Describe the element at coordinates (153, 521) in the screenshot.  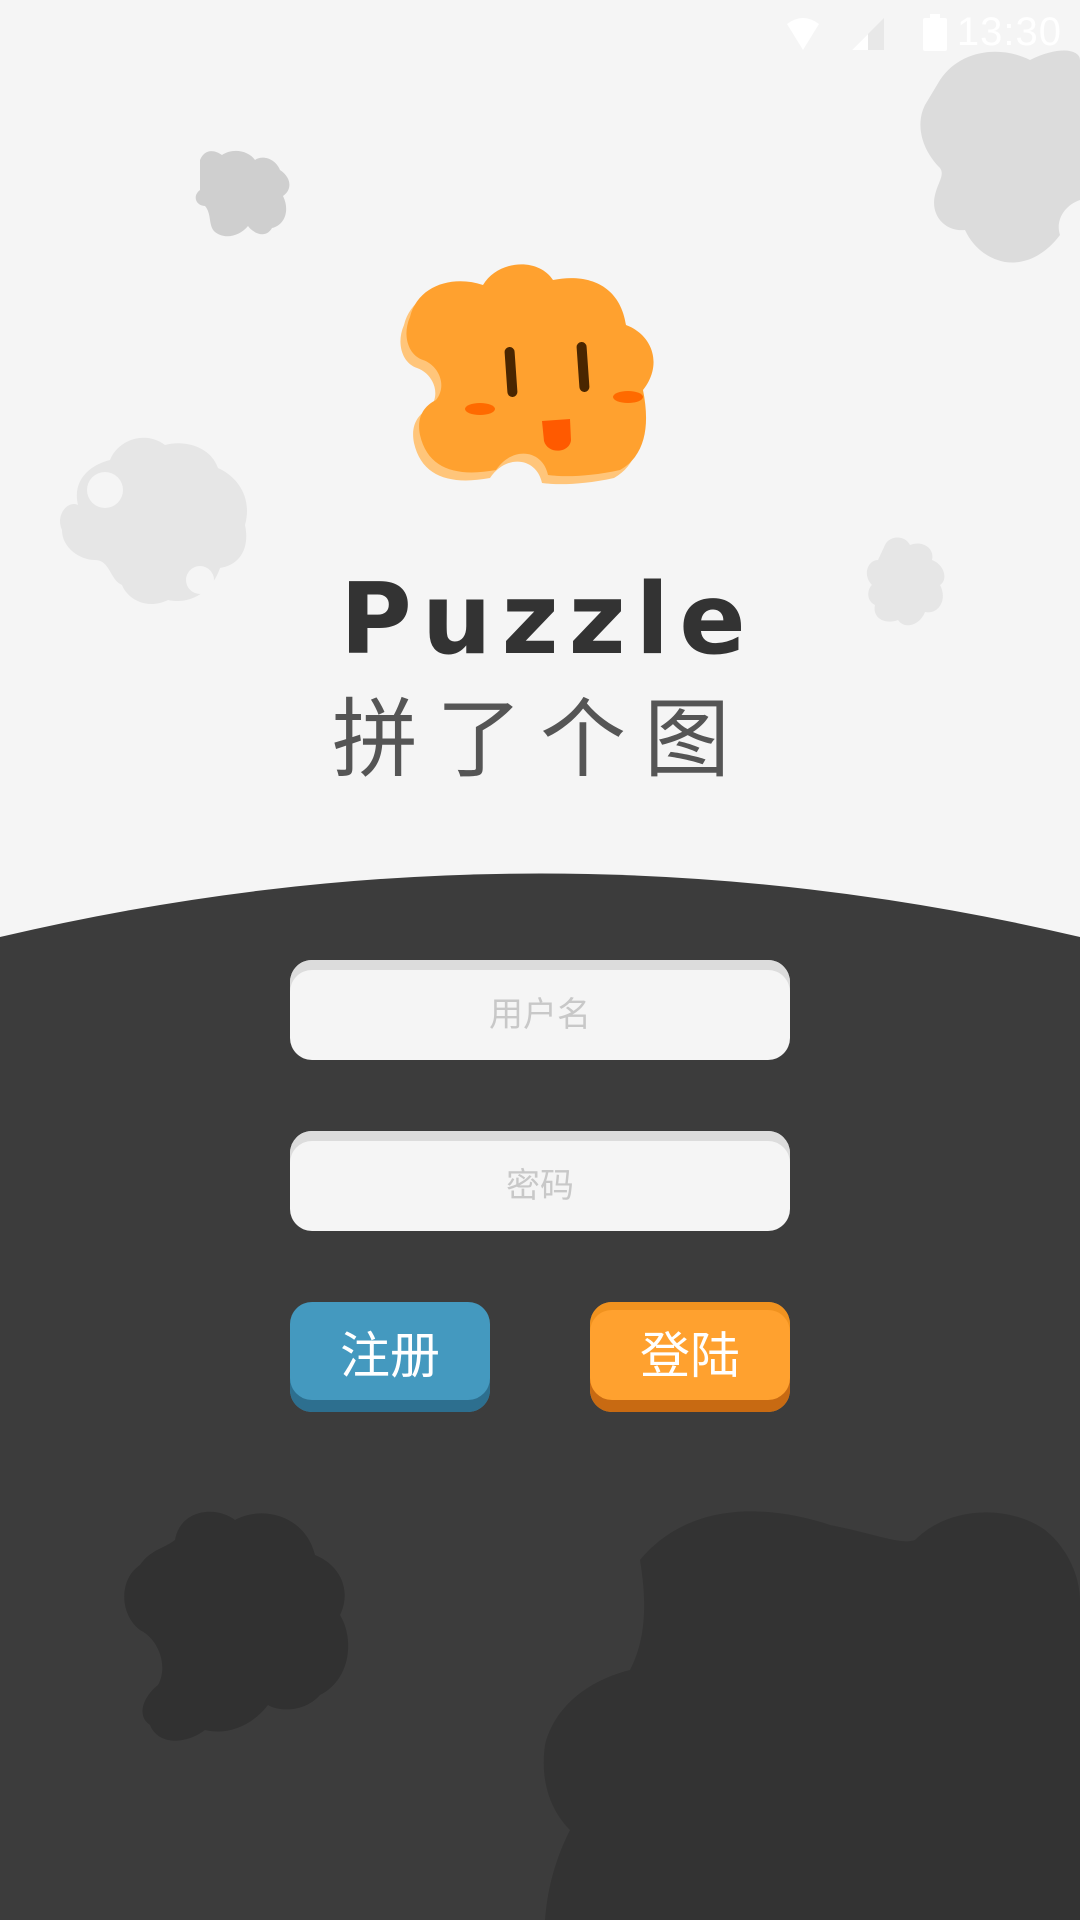
I see `puzzle-blob-left-decoration` at that location.